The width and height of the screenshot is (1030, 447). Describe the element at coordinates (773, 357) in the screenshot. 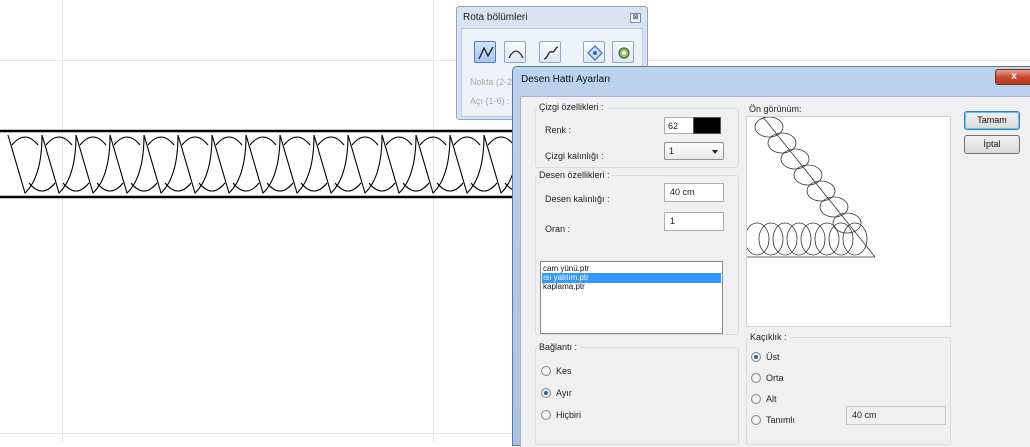

I see `ust-label: Üst` at that location.